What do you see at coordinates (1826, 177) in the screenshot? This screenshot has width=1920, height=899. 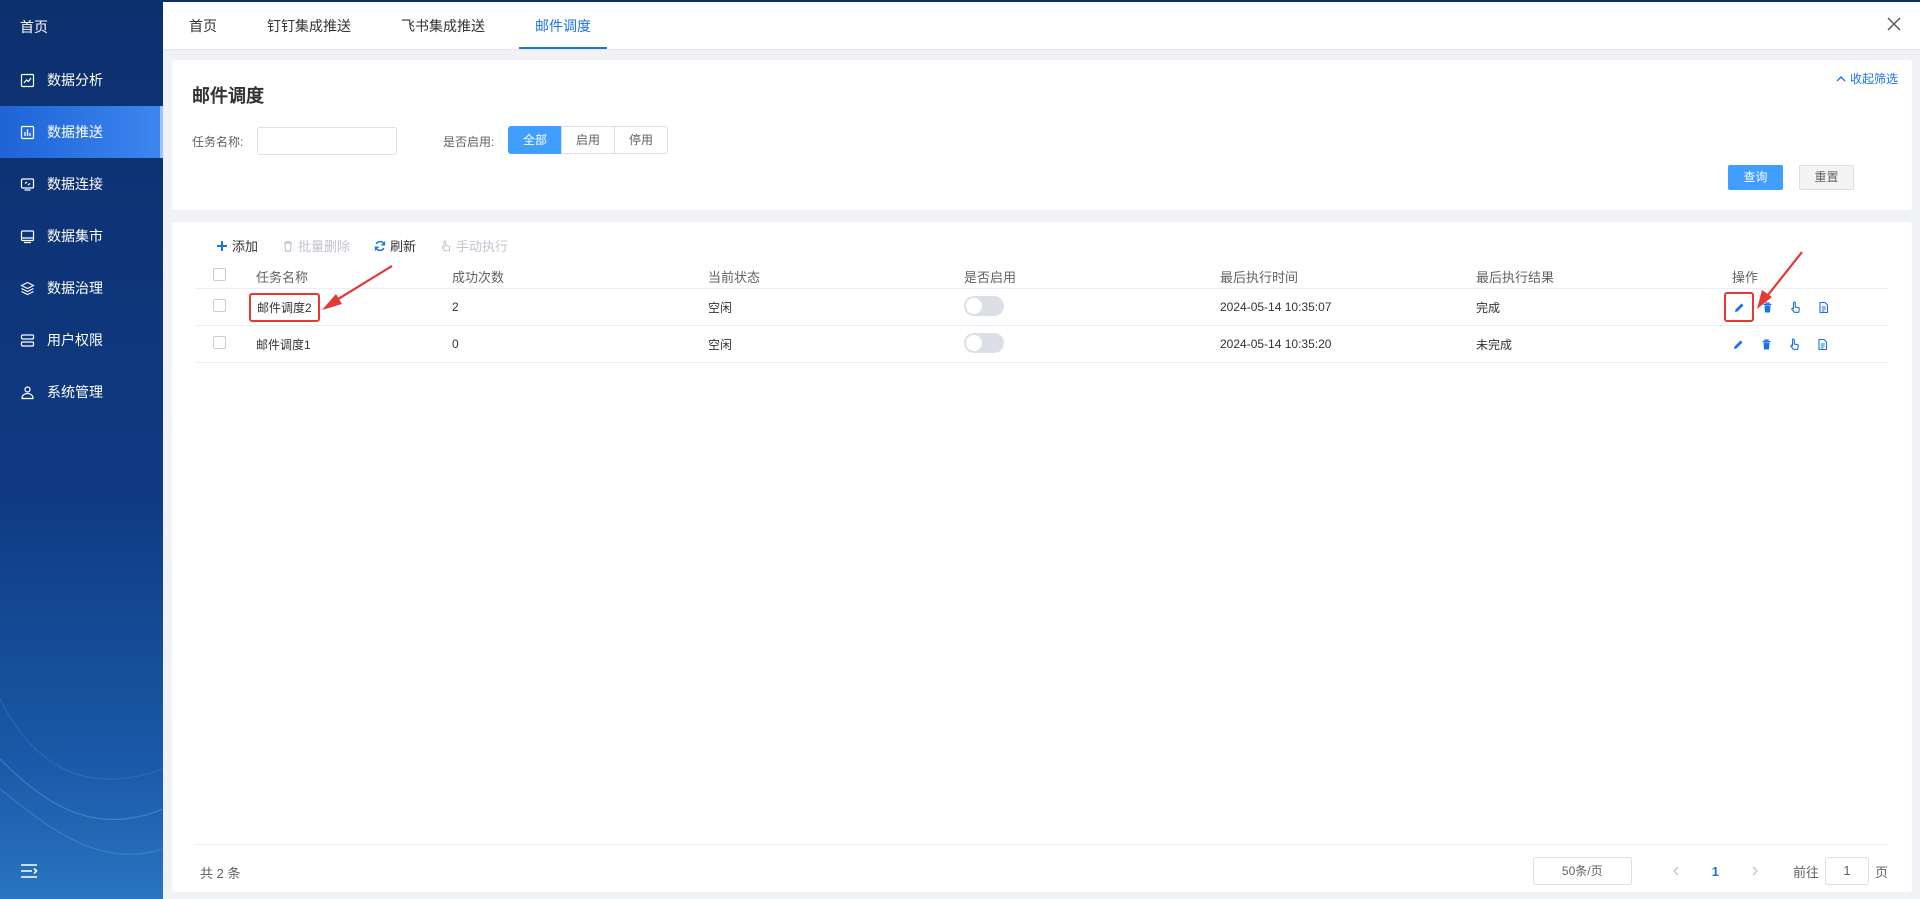 I see `reset-button: 重置` at bounding box center [1826, 177].